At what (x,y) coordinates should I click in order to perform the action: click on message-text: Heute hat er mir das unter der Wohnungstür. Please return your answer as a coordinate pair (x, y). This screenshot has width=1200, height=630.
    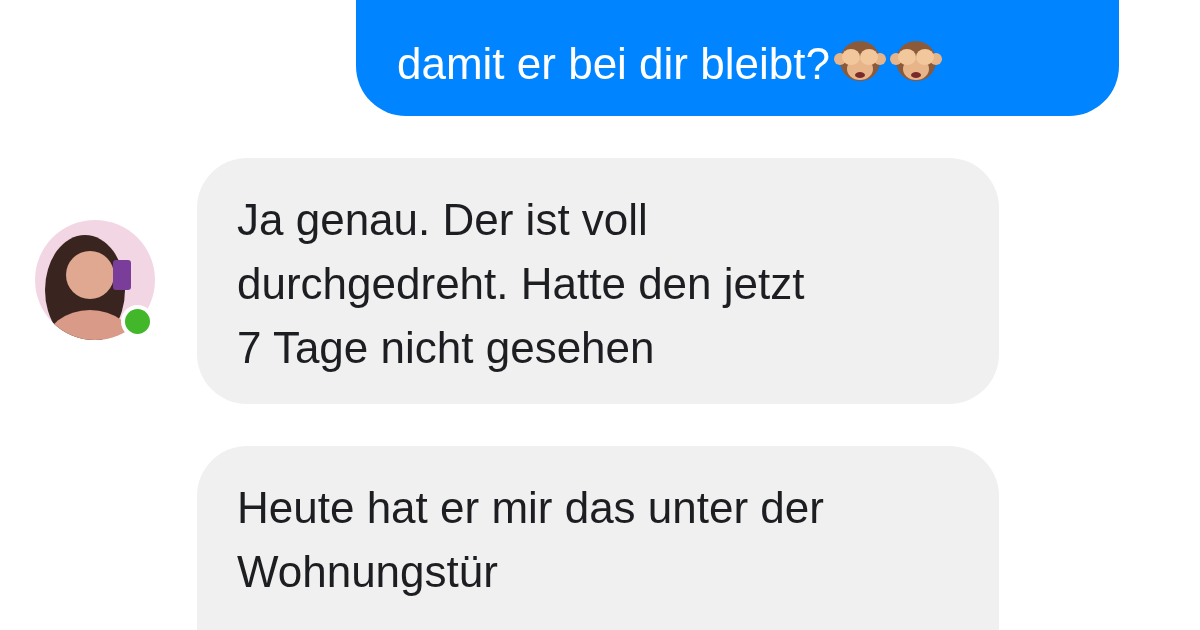
    Looking at the image, I should click on (531, 540).